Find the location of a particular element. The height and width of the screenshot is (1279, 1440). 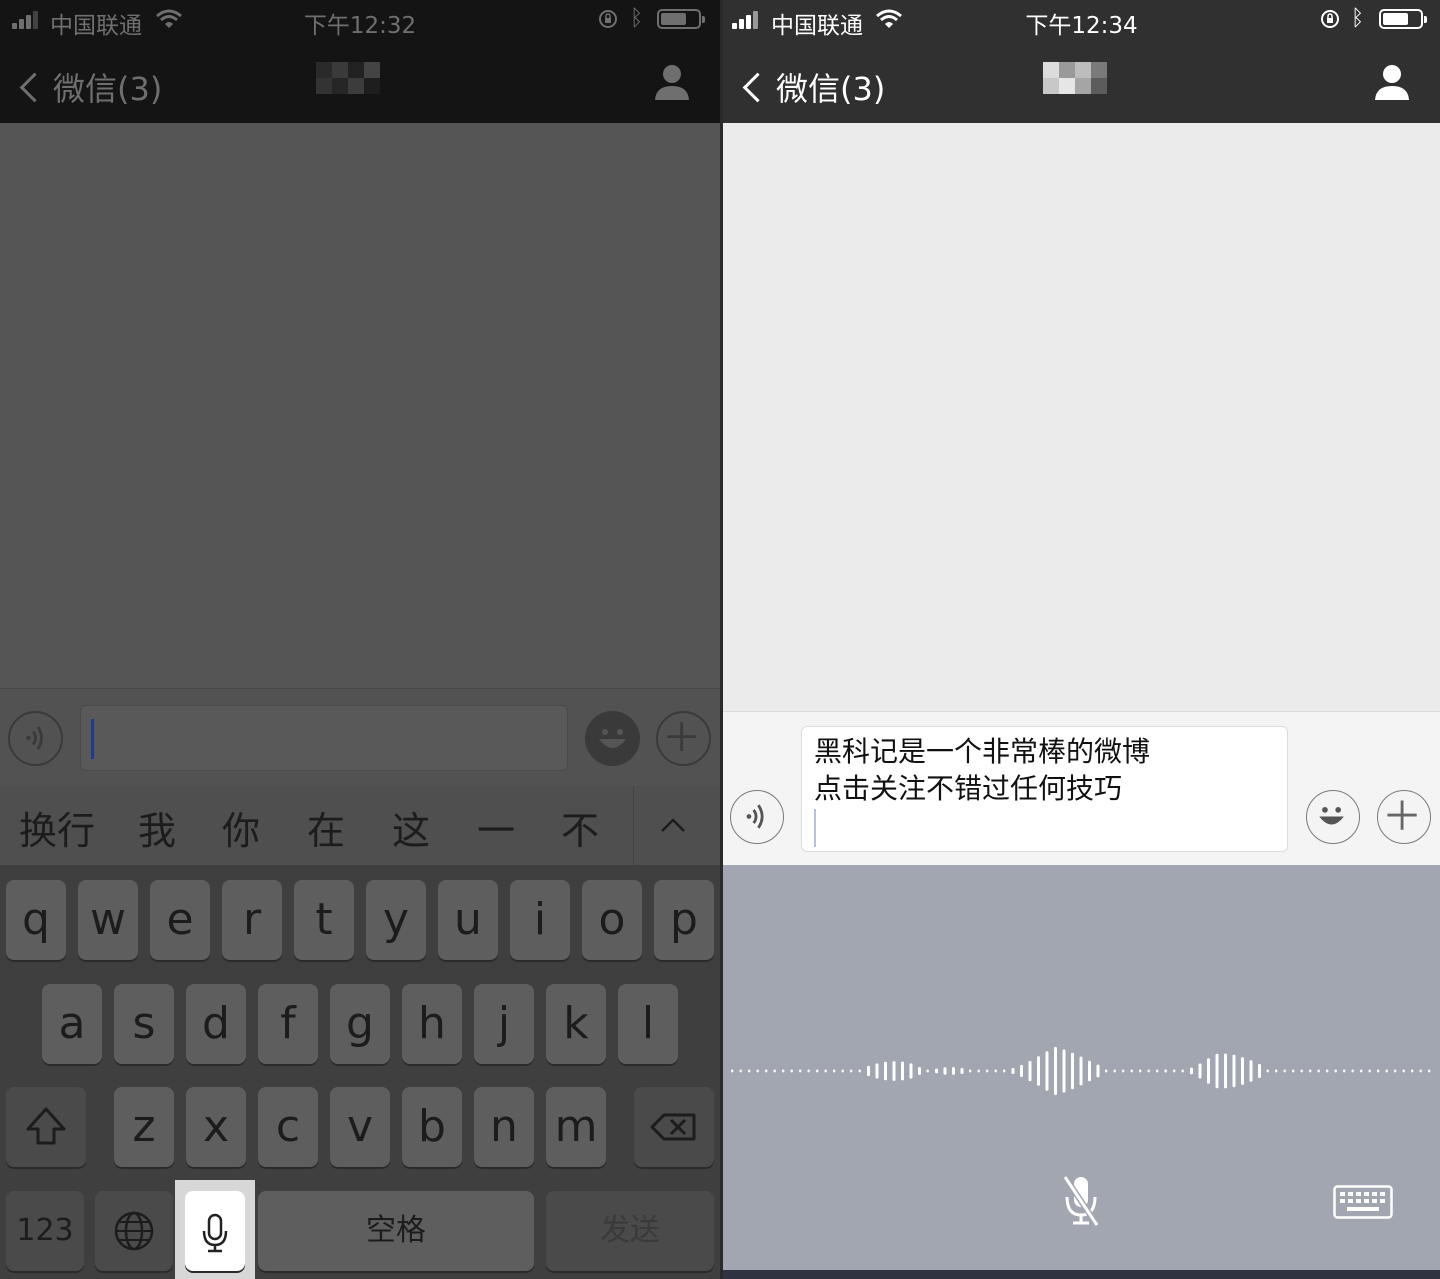

key-x: x is located at coordinates (216, 1127).